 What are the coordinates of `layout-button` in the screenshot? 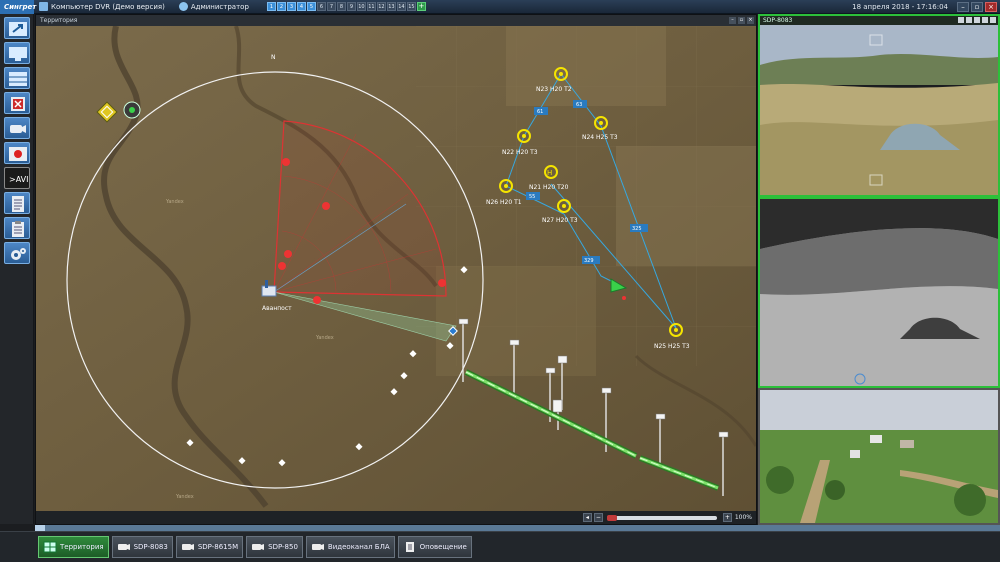 It's located at (17, 78).